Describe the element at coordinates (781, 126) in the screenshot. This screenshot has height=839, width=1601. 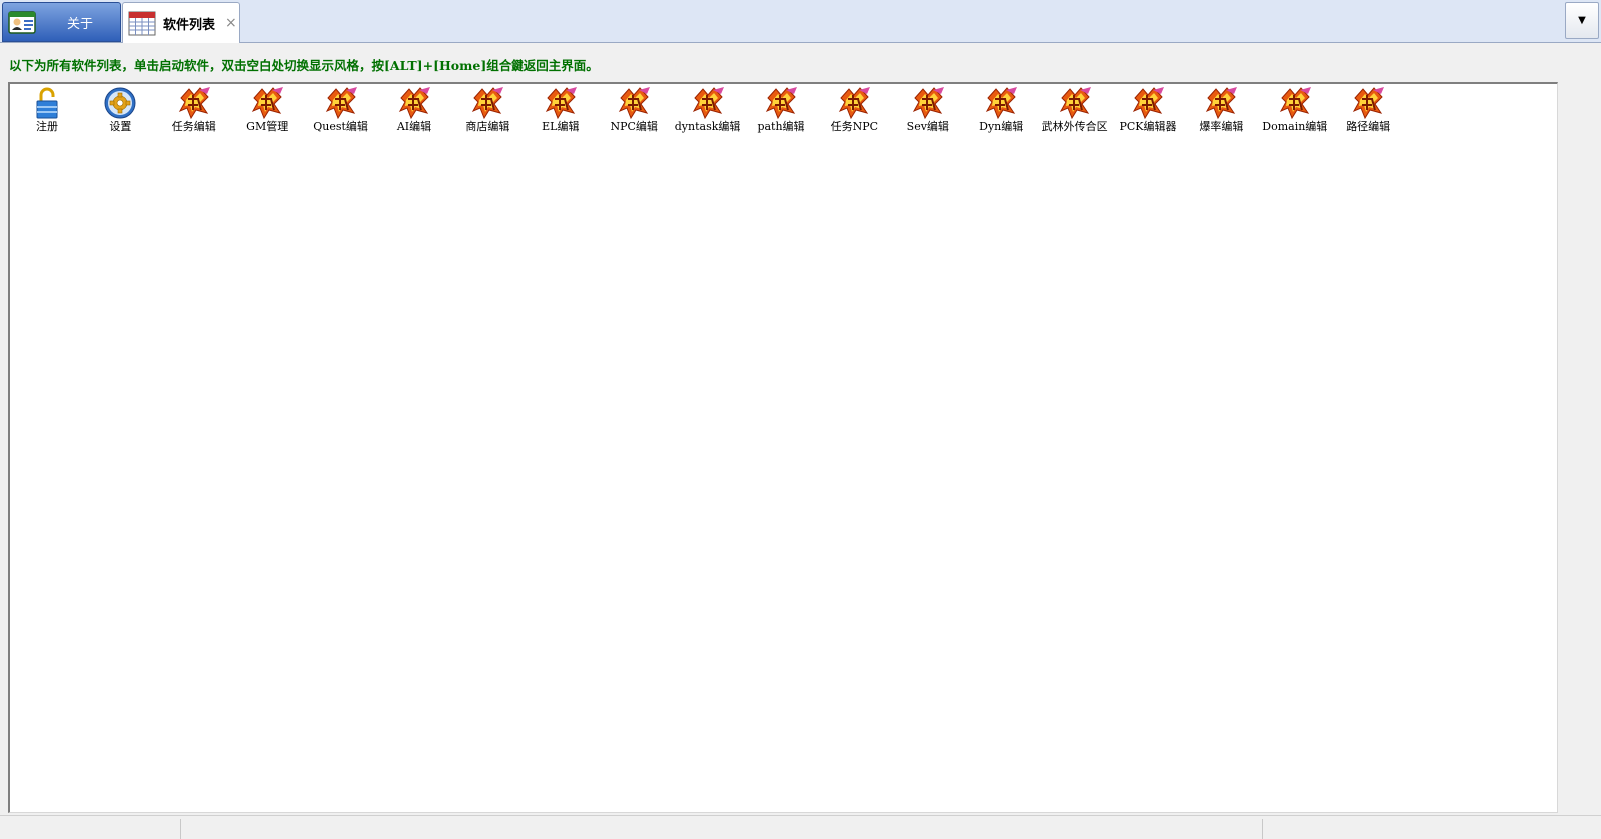
I see `software-item-label: path编辑` at that location.